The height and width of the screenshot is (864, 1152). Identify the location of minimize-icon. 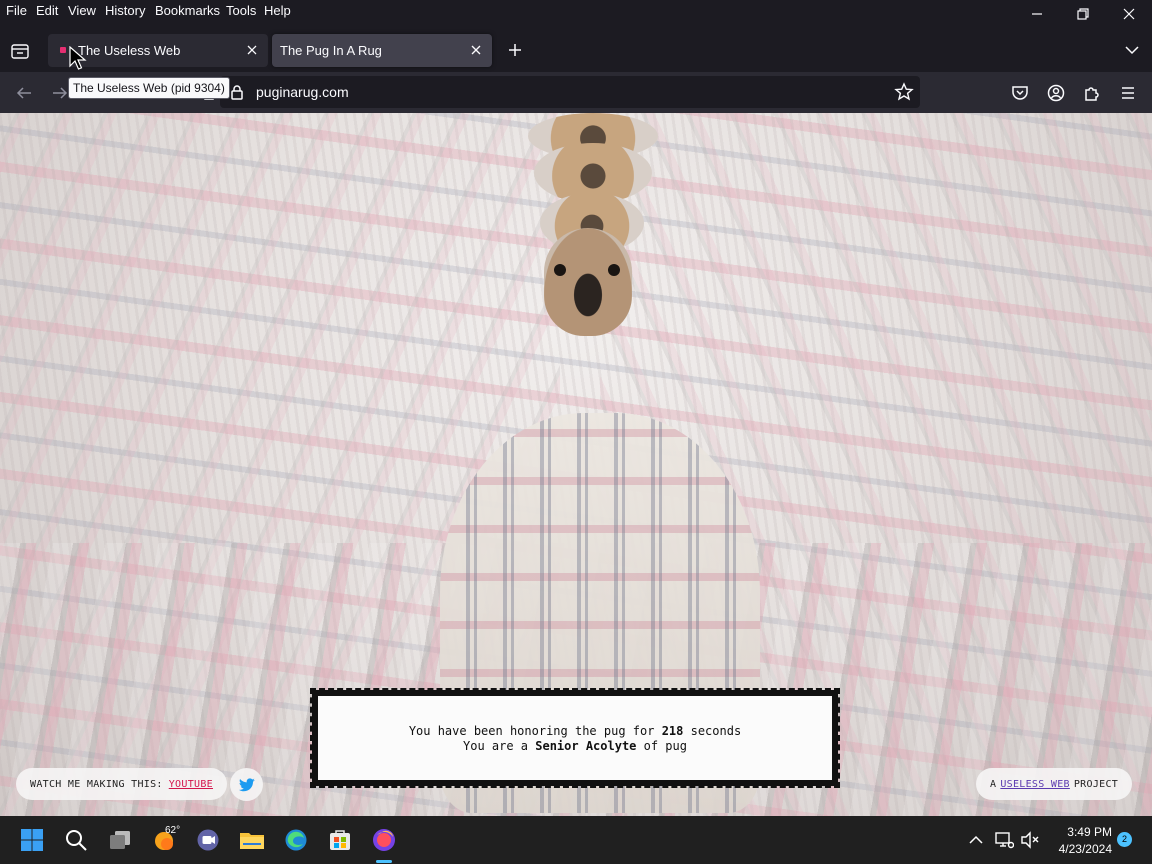
(1037, 14).